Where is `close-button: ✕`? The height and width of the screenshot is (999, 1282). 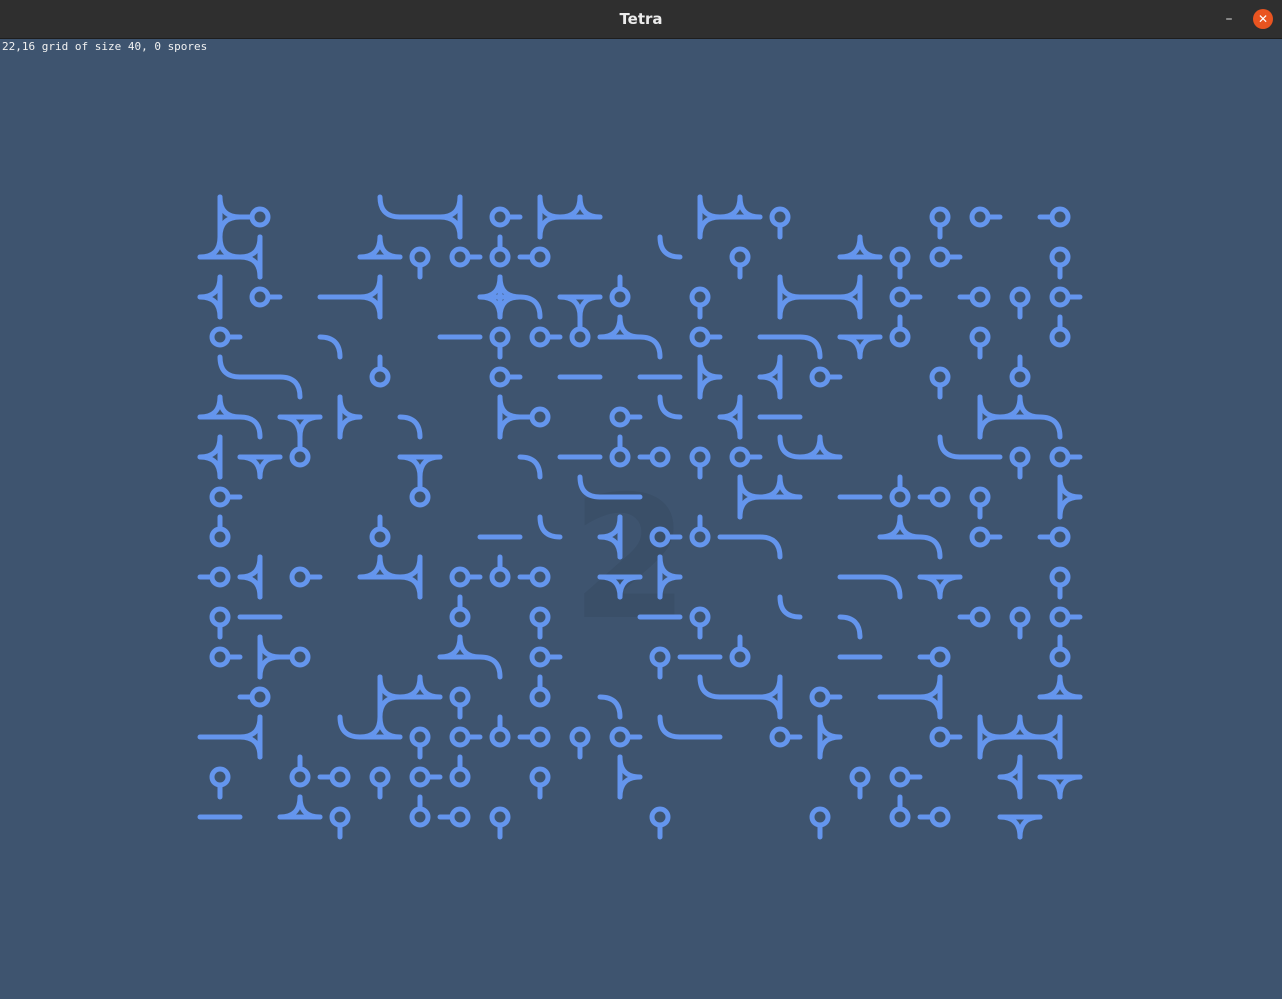
close-button: ✕ is located at coordinates (1263, 19).